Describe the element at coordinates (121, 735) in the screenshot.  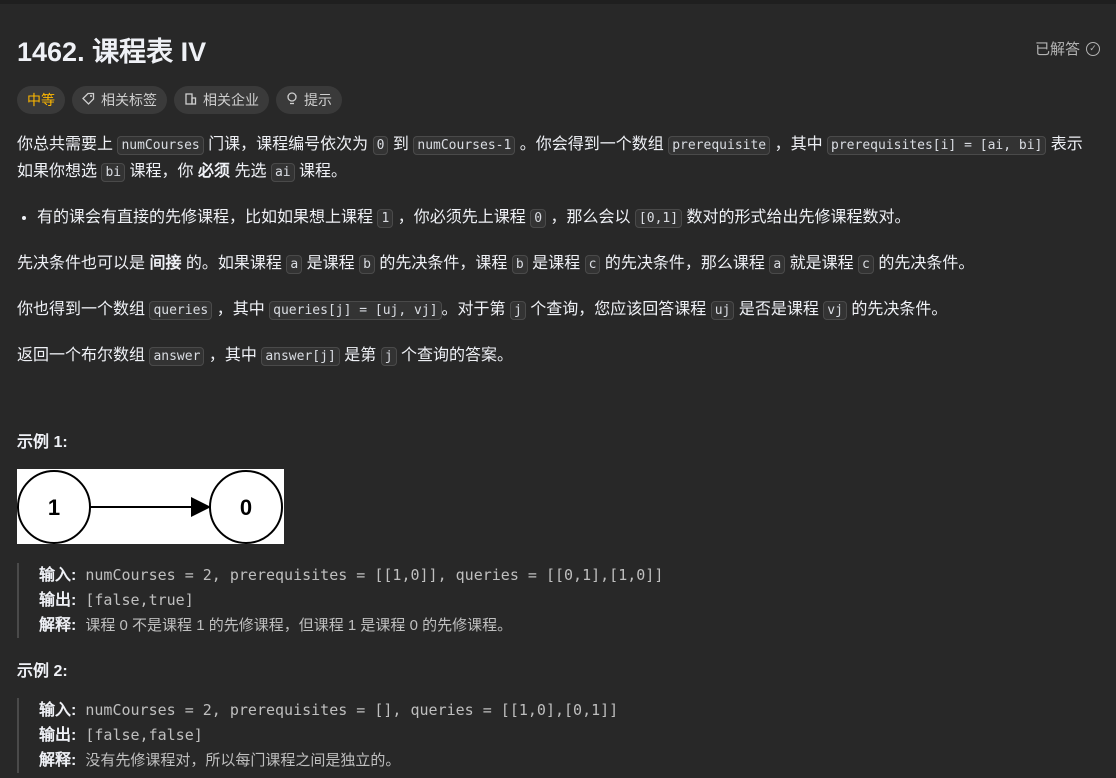
I see `example-2-output-row: 输出: [false,false]` at that location.